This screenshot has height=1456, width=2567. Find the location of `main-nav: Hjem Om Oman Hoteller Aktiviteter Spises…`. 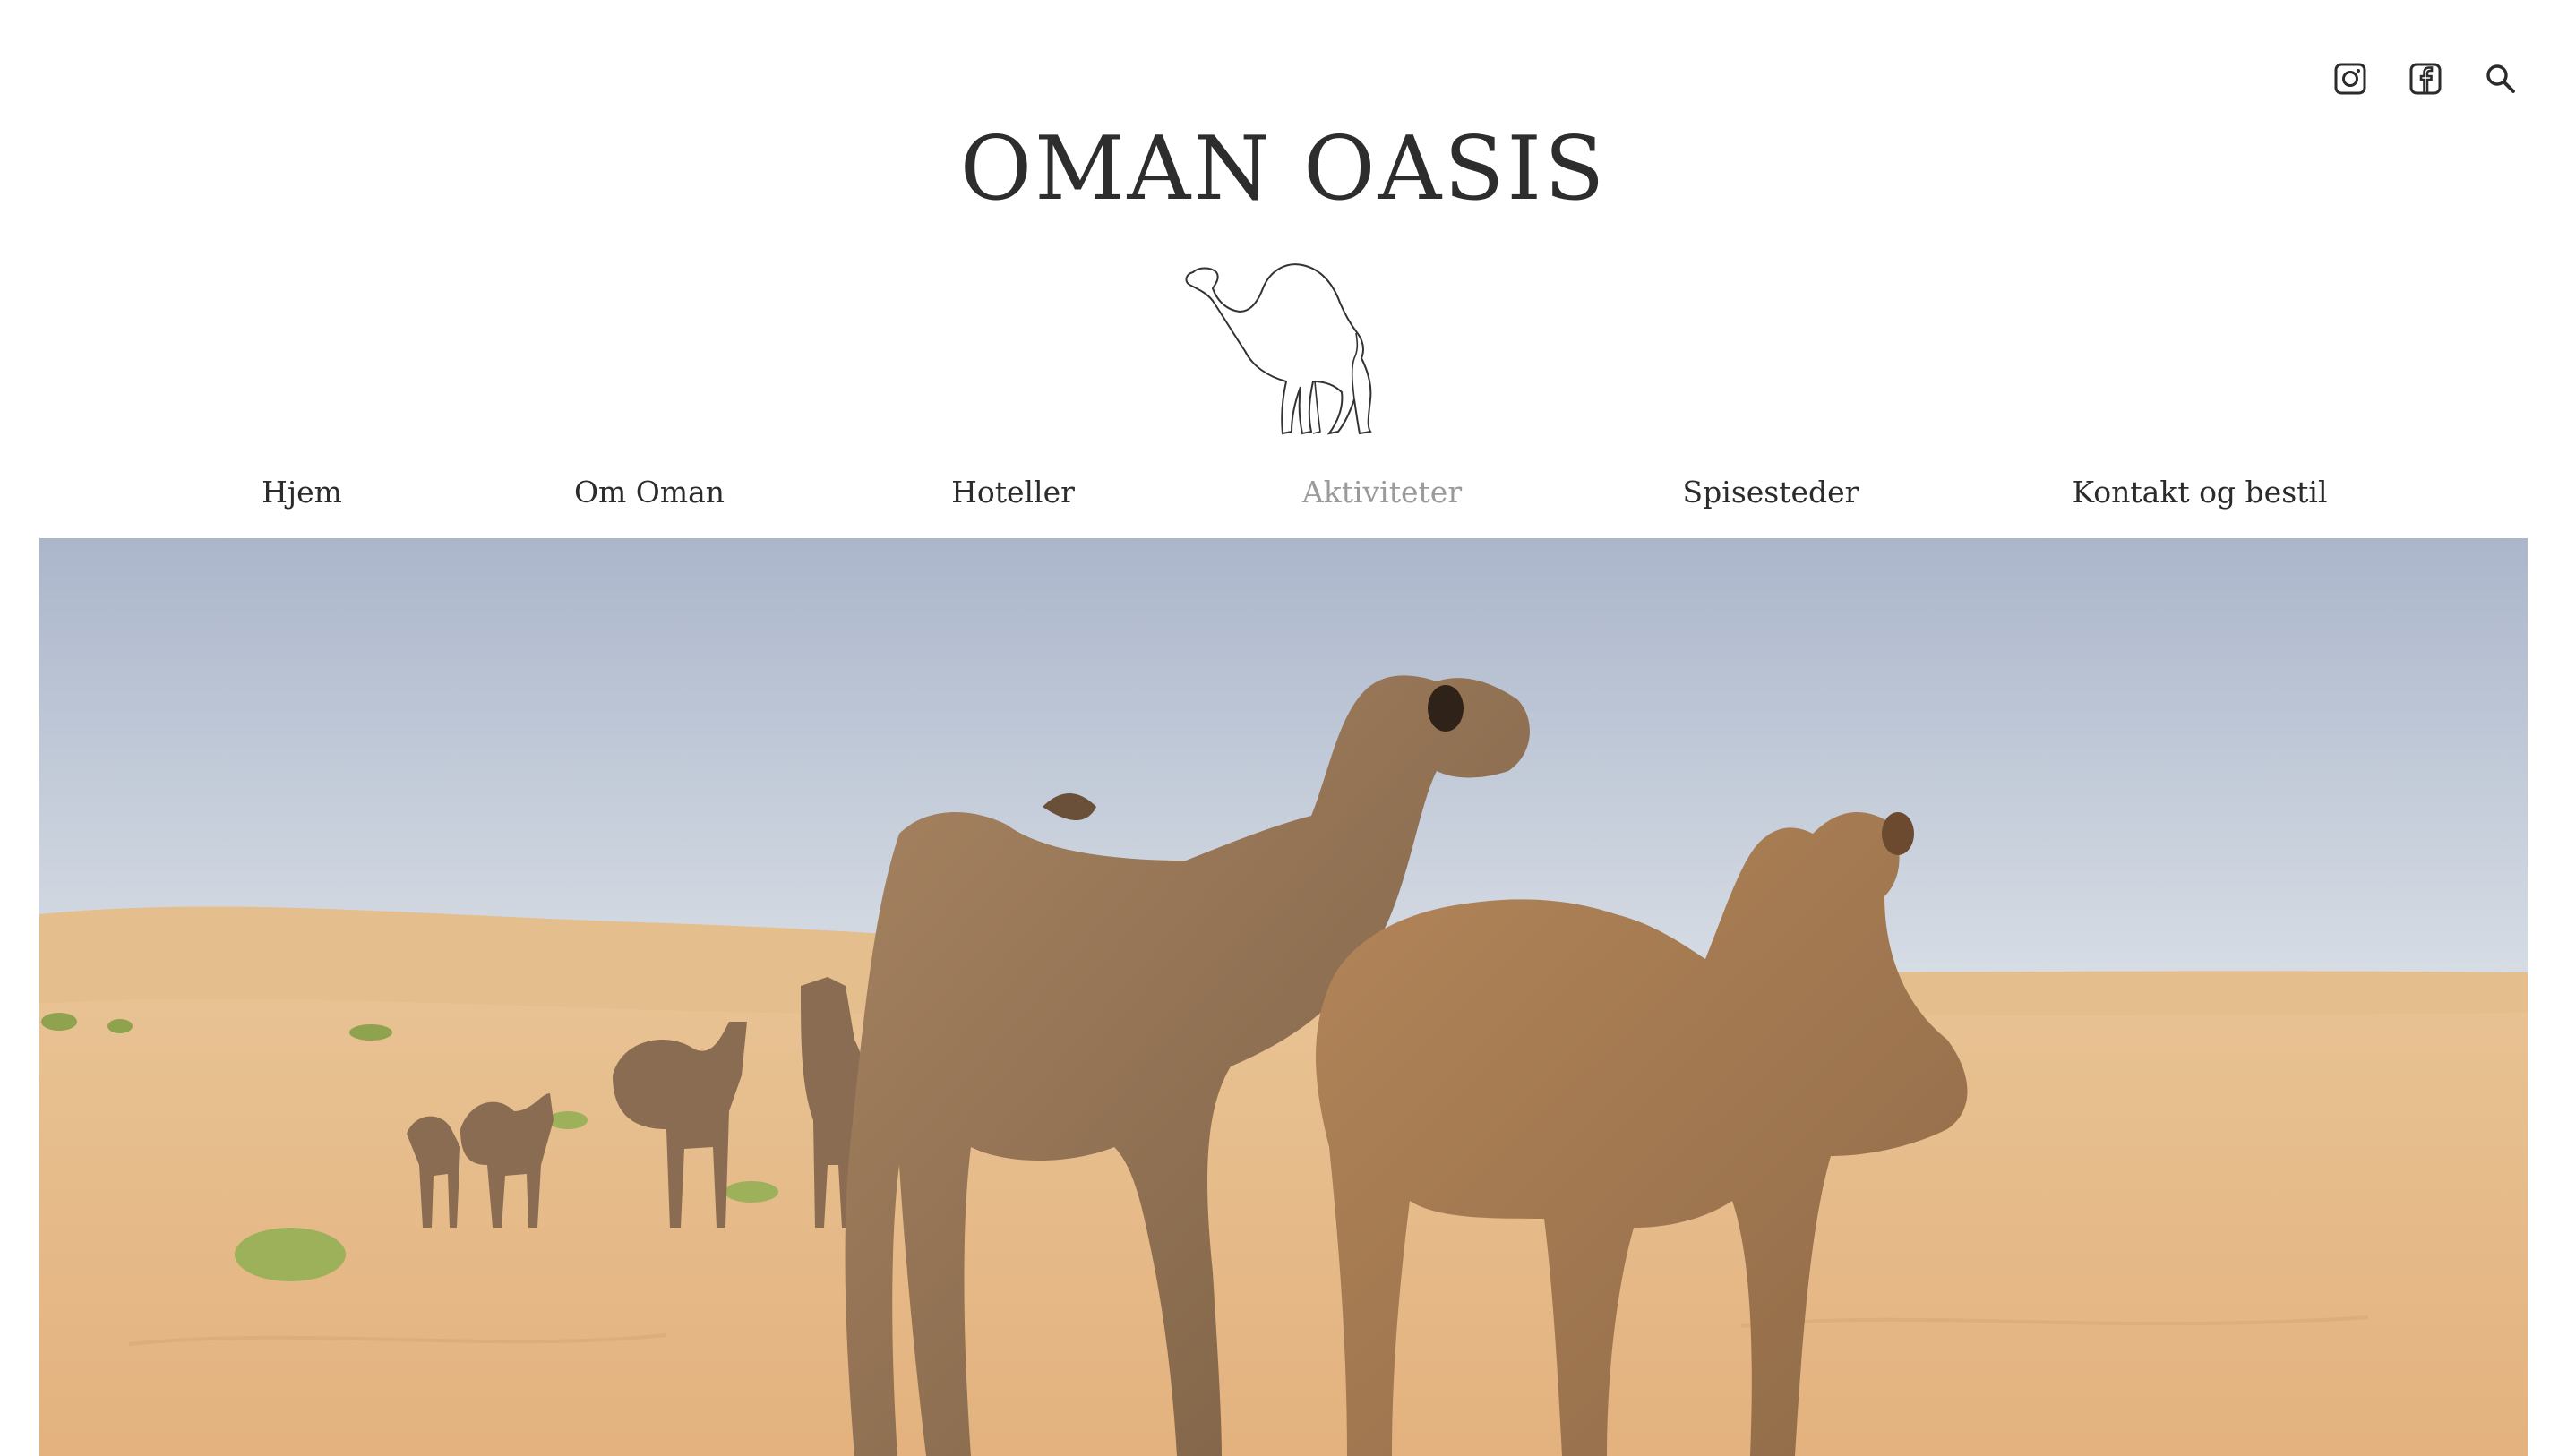

main-nav: Hjem Om Oman Hoteller Aktiviteter Spises… is located at coordinates (1283, 501).